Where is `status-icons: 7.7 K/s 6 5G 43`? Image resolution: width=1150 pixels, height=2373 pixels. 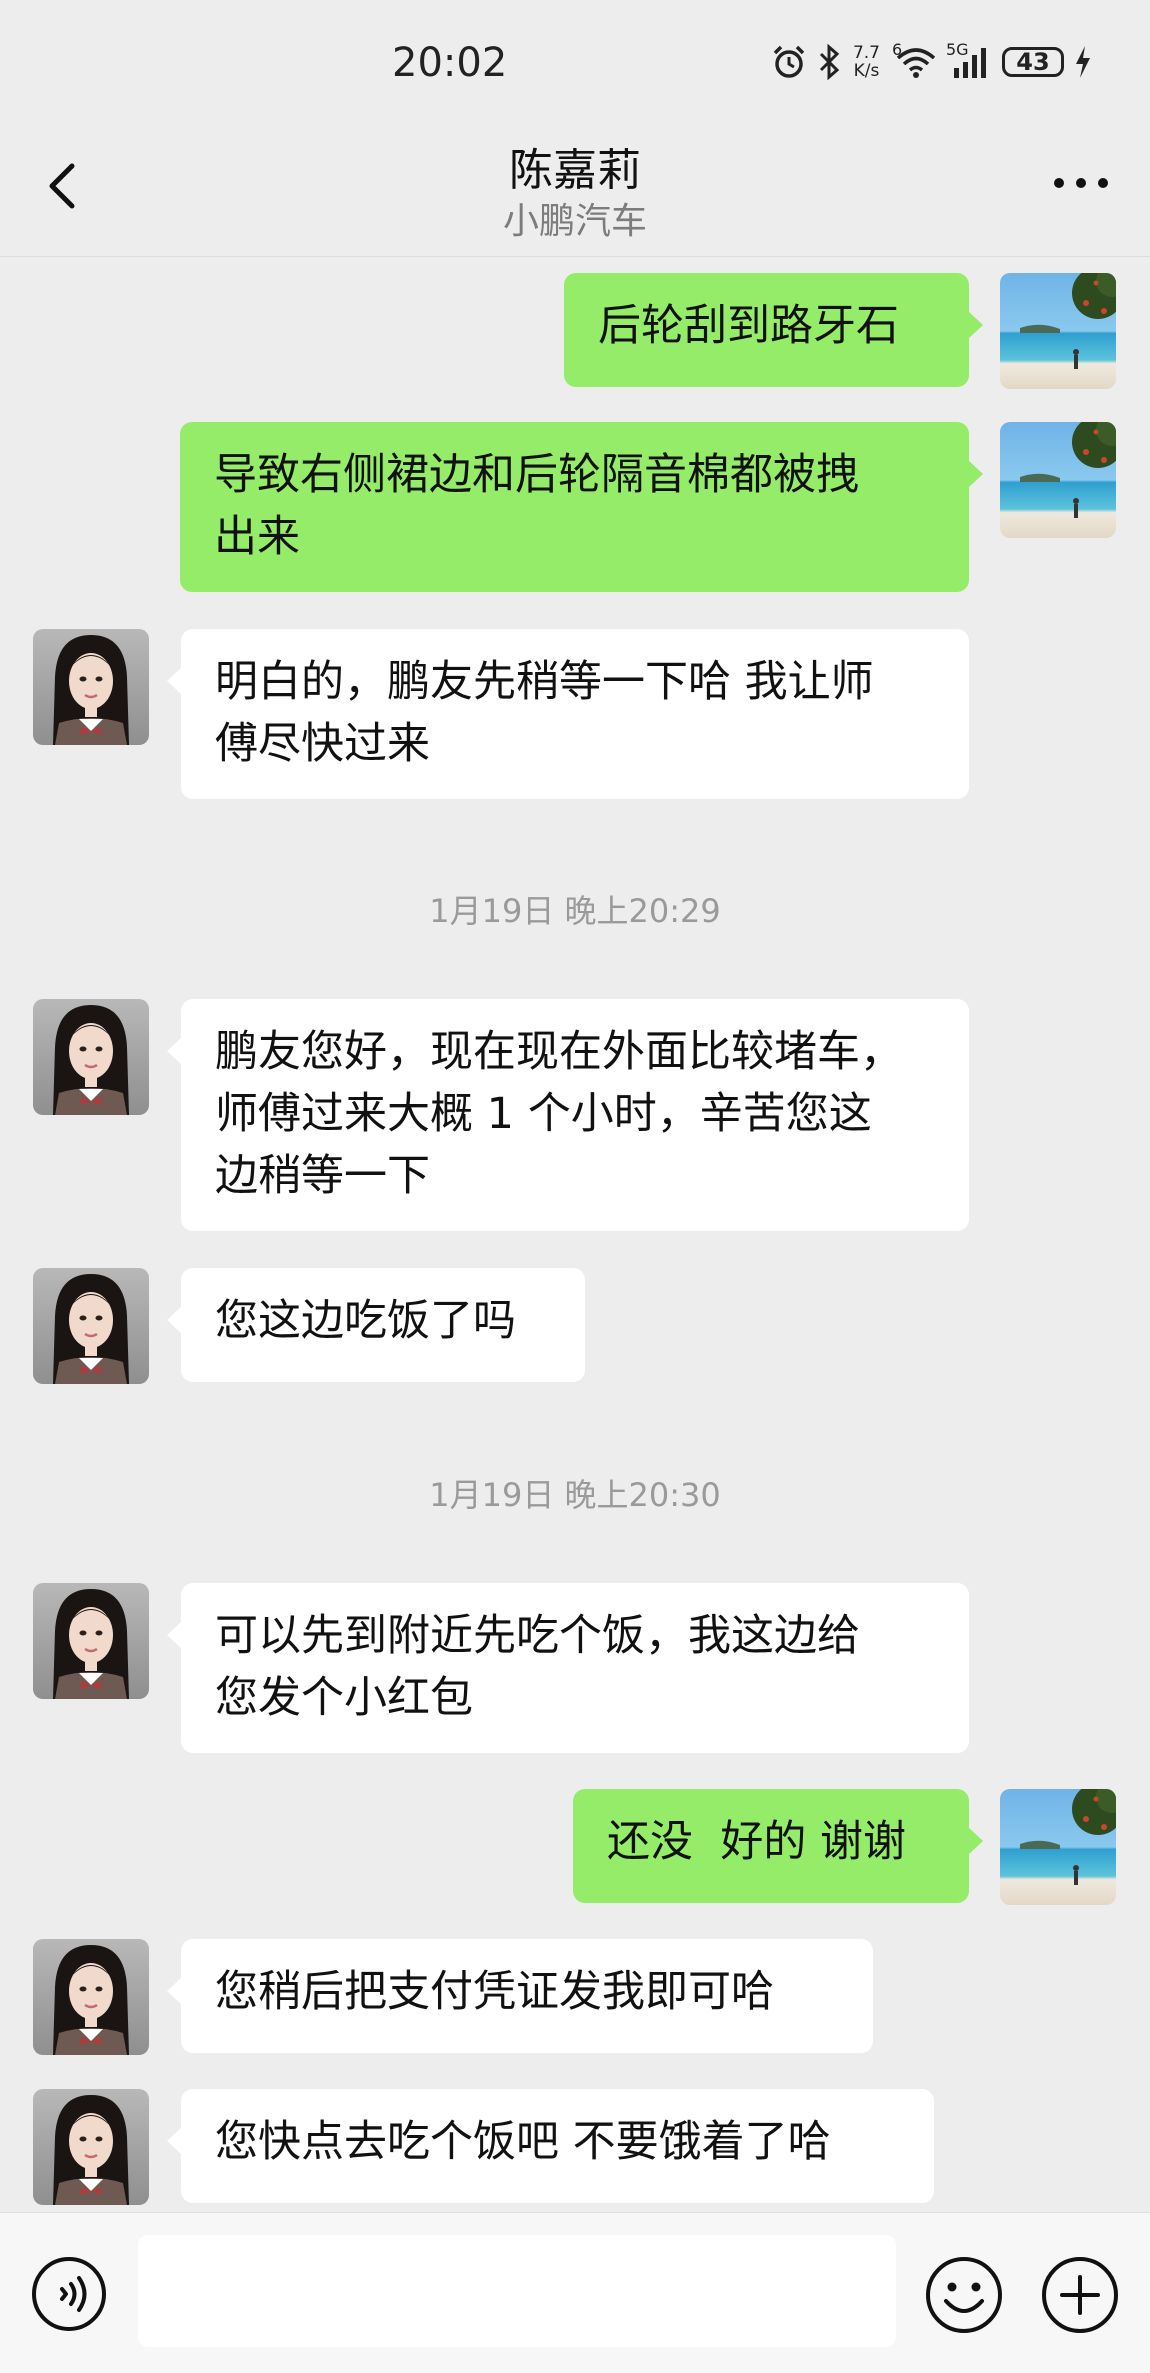 status-icons: 7.7 K/s 6 5G 43 is located at coordinates (931, 61).